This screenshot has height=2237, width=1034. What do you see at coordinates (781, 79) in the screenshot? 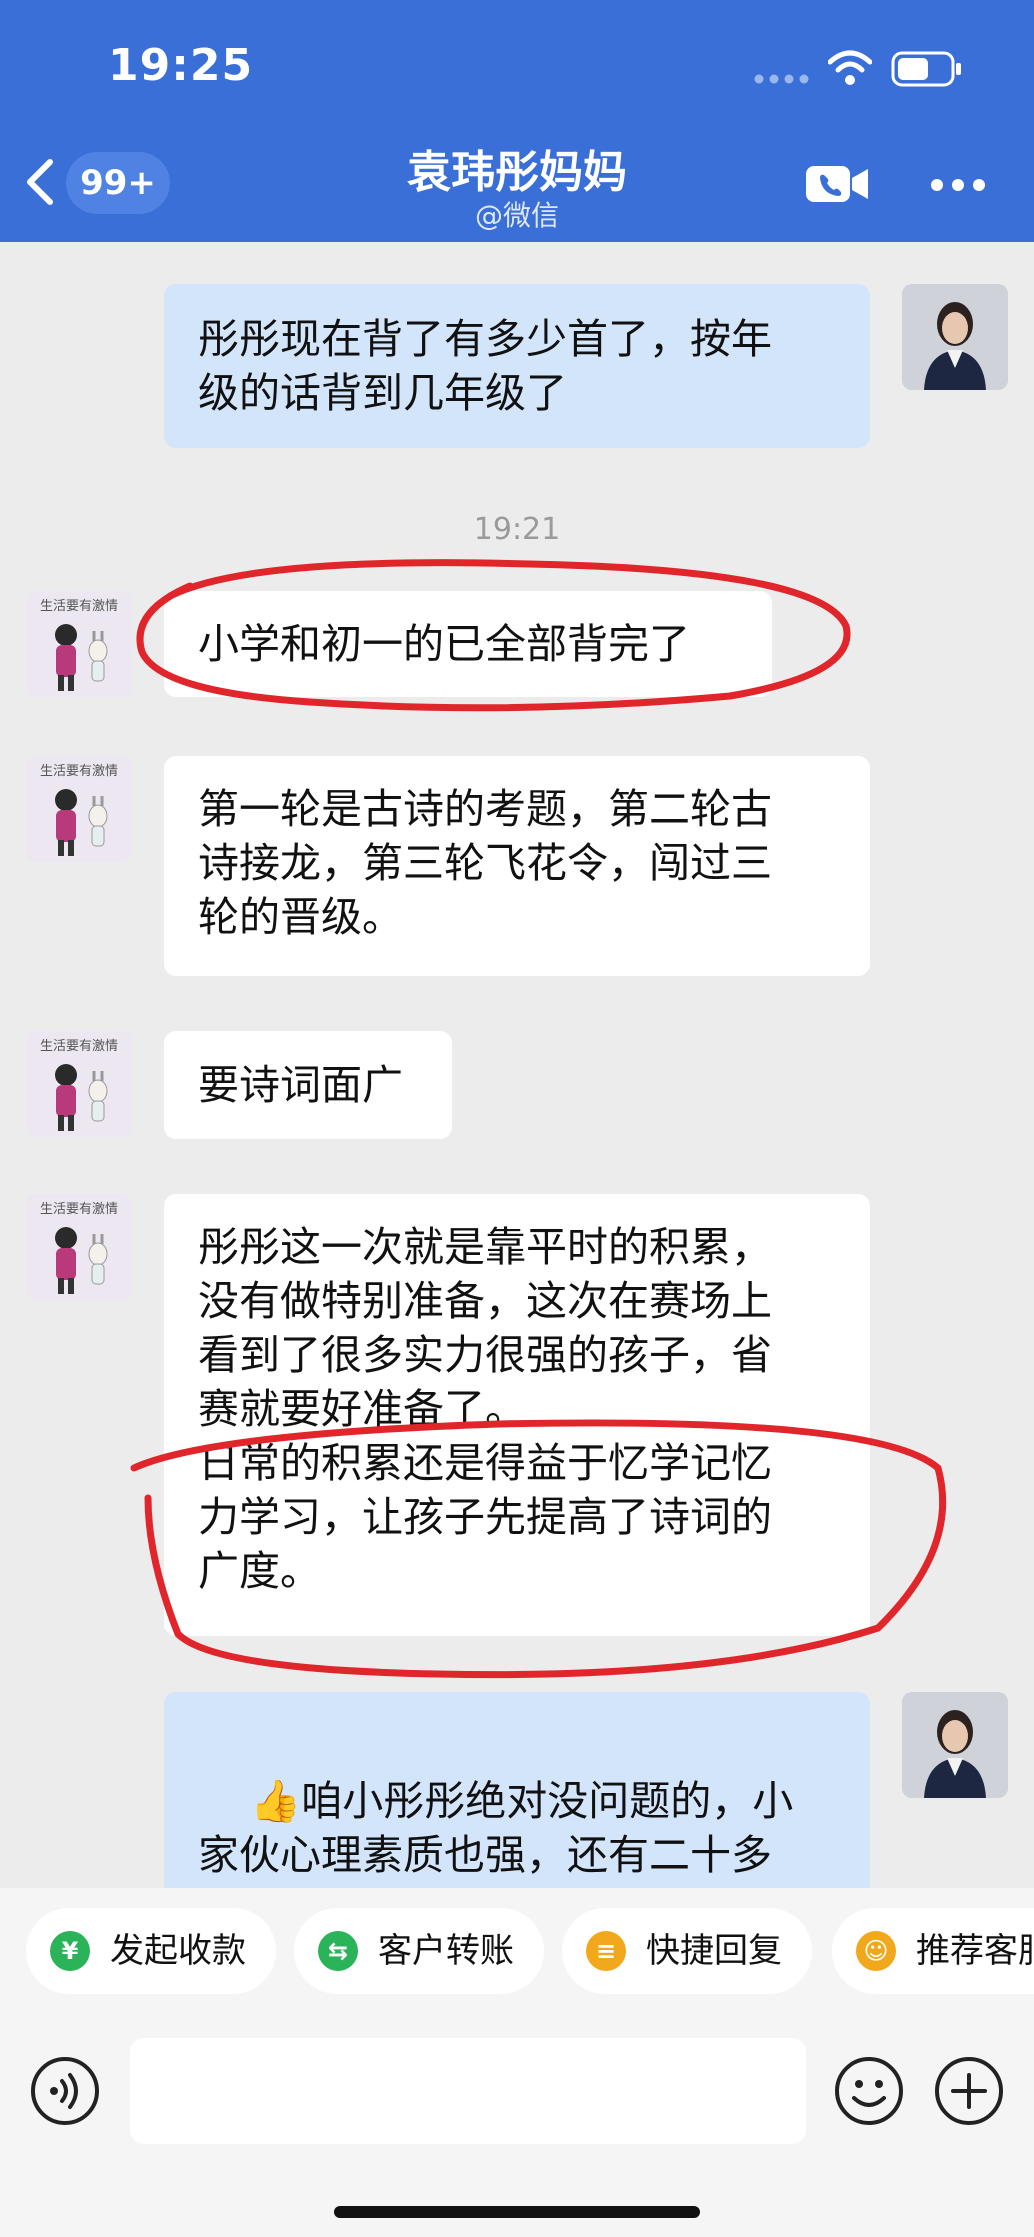
I see `cellular-signal-icon` at bounding box center [781, 79].